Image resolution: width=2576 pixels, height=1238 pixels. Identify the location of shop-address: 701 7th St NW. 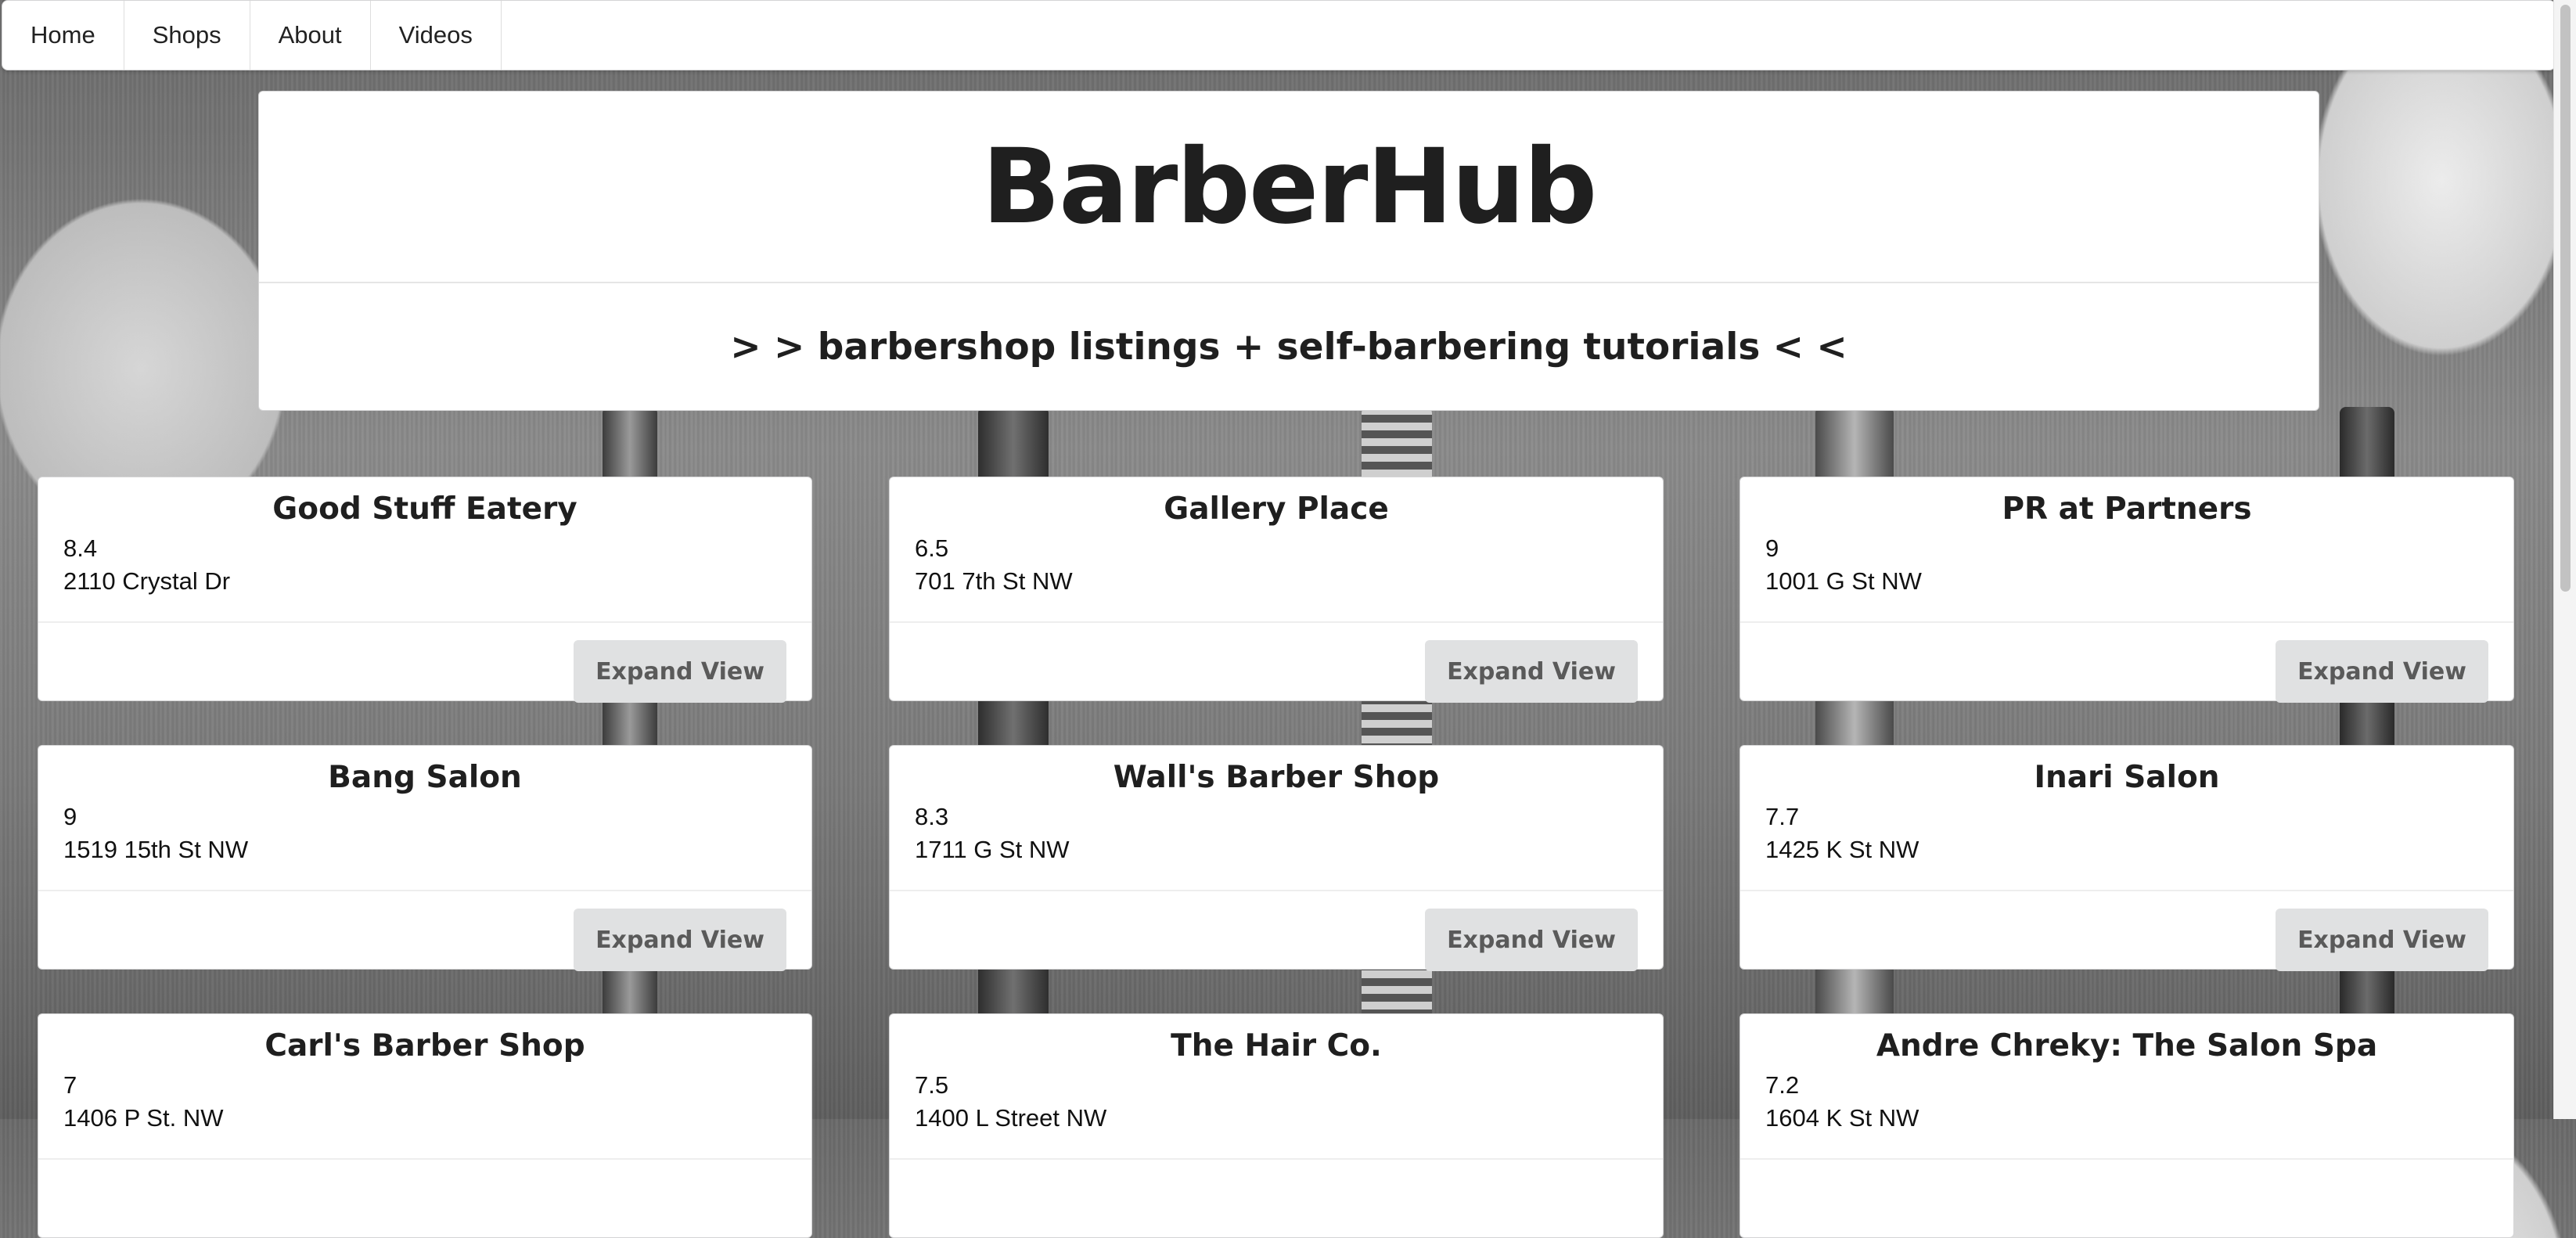
(994, 581).